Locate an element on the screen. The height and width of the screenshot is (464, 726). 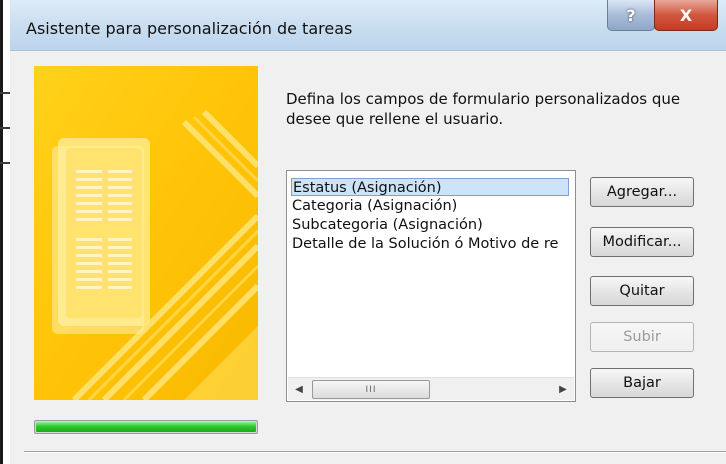
help-button: ? is located at coordinates (631, 15).